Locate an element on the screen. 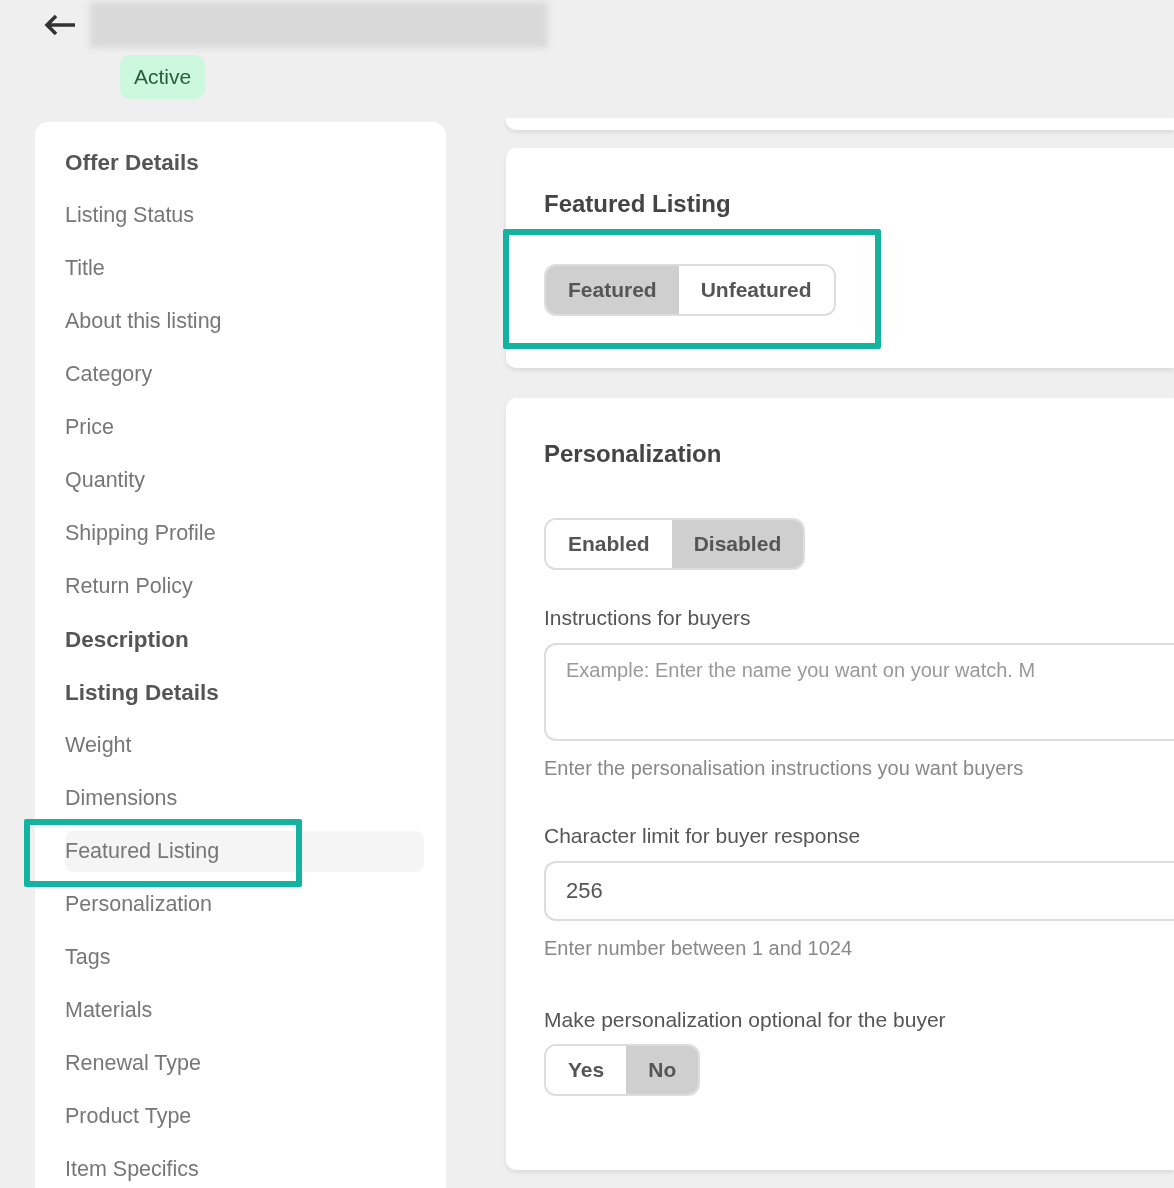  back-arrow-icon is located at coordinates (60, 25).